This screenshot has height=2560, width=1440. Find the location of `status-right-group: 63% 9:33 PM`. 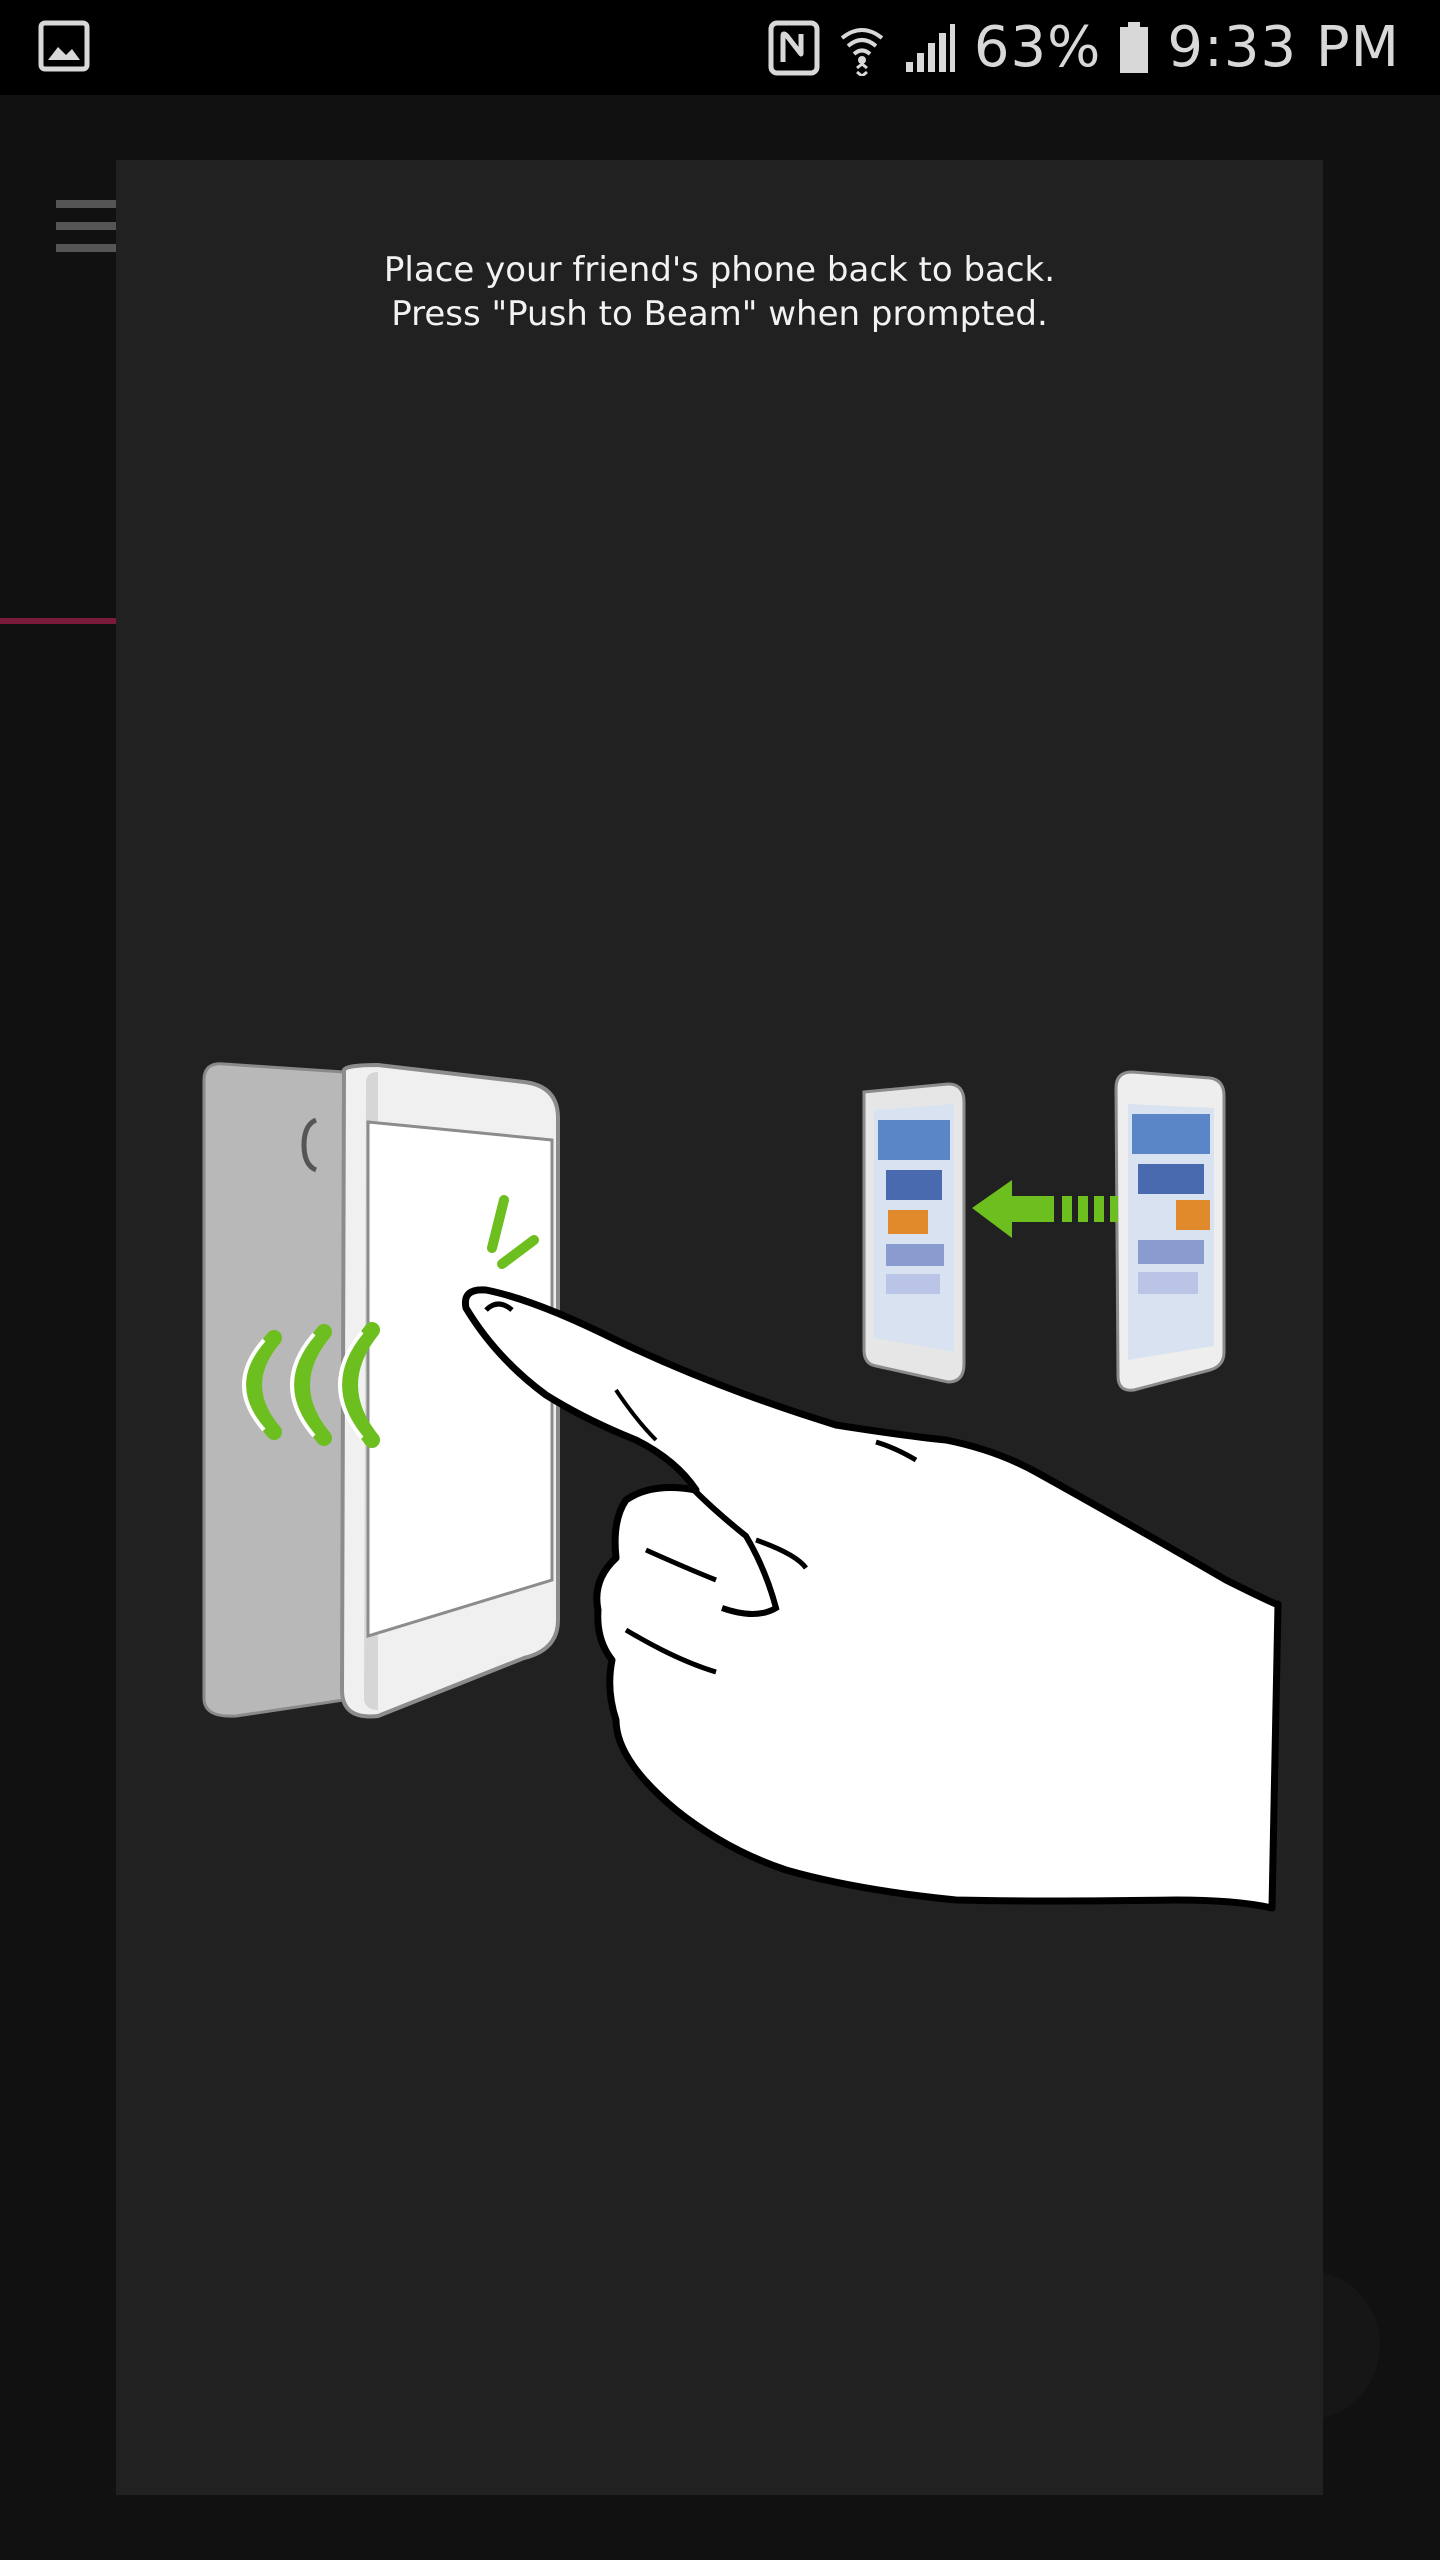

status-right-group: 63% 9:33 PM is located at coordinates (1084, 48).